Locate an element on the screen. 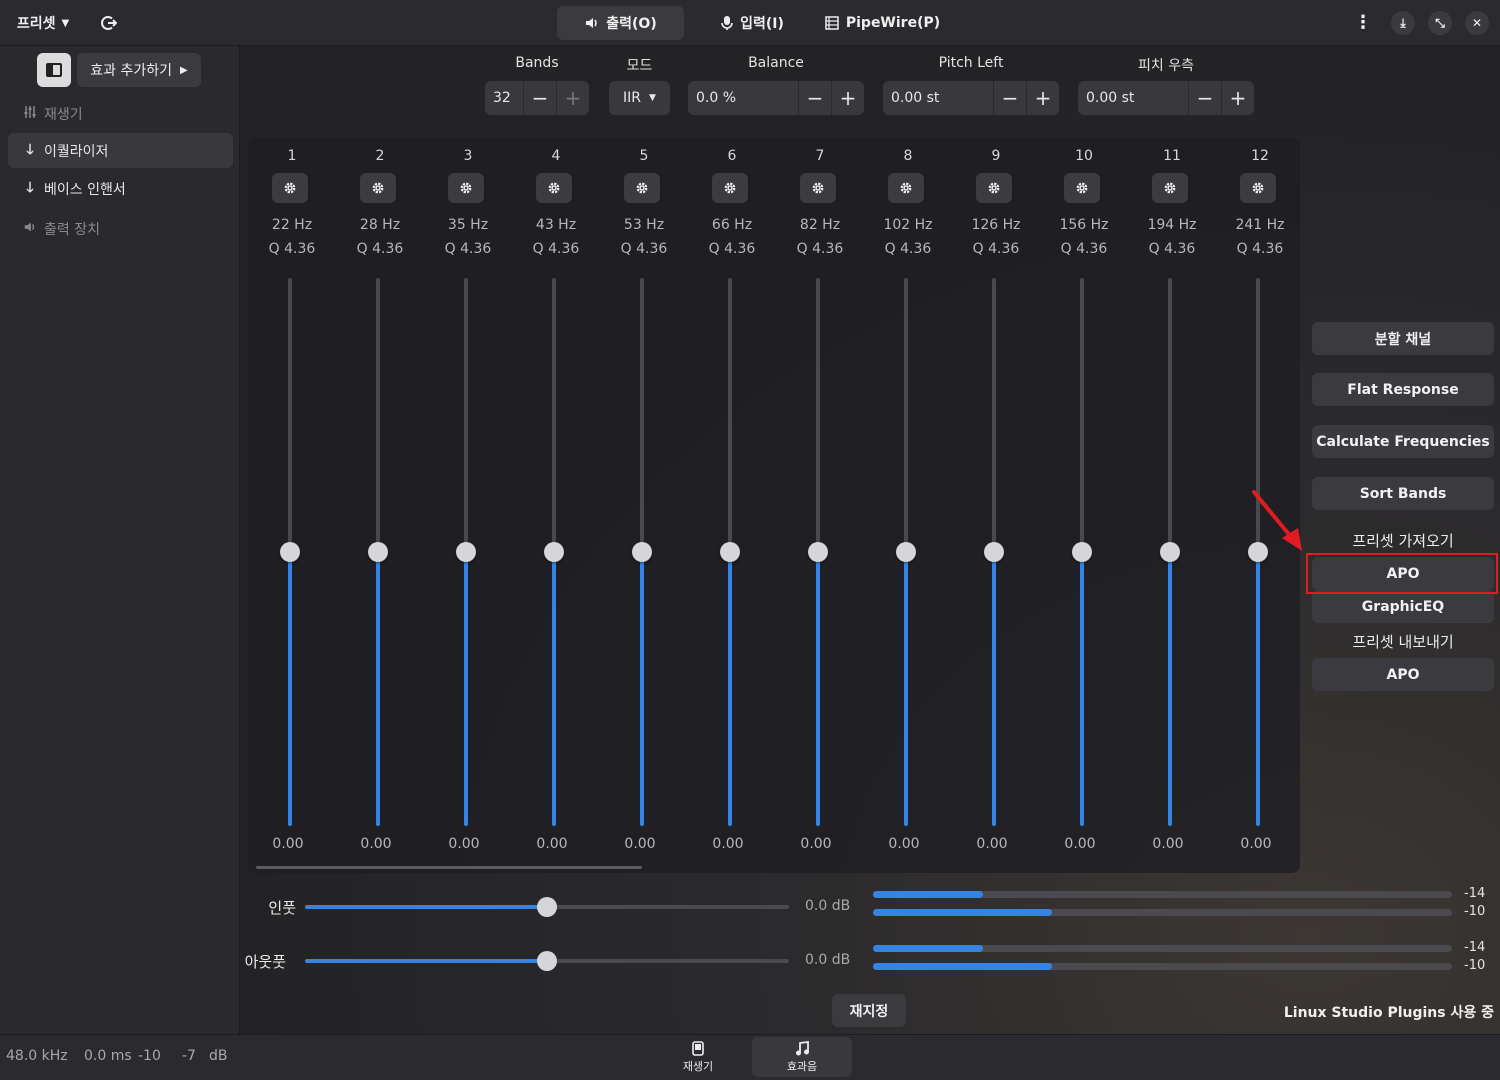 The height and width of the screenshot is (1080, 1500). chevron-down-icon: ▼ is located at coordinates (65, 23).